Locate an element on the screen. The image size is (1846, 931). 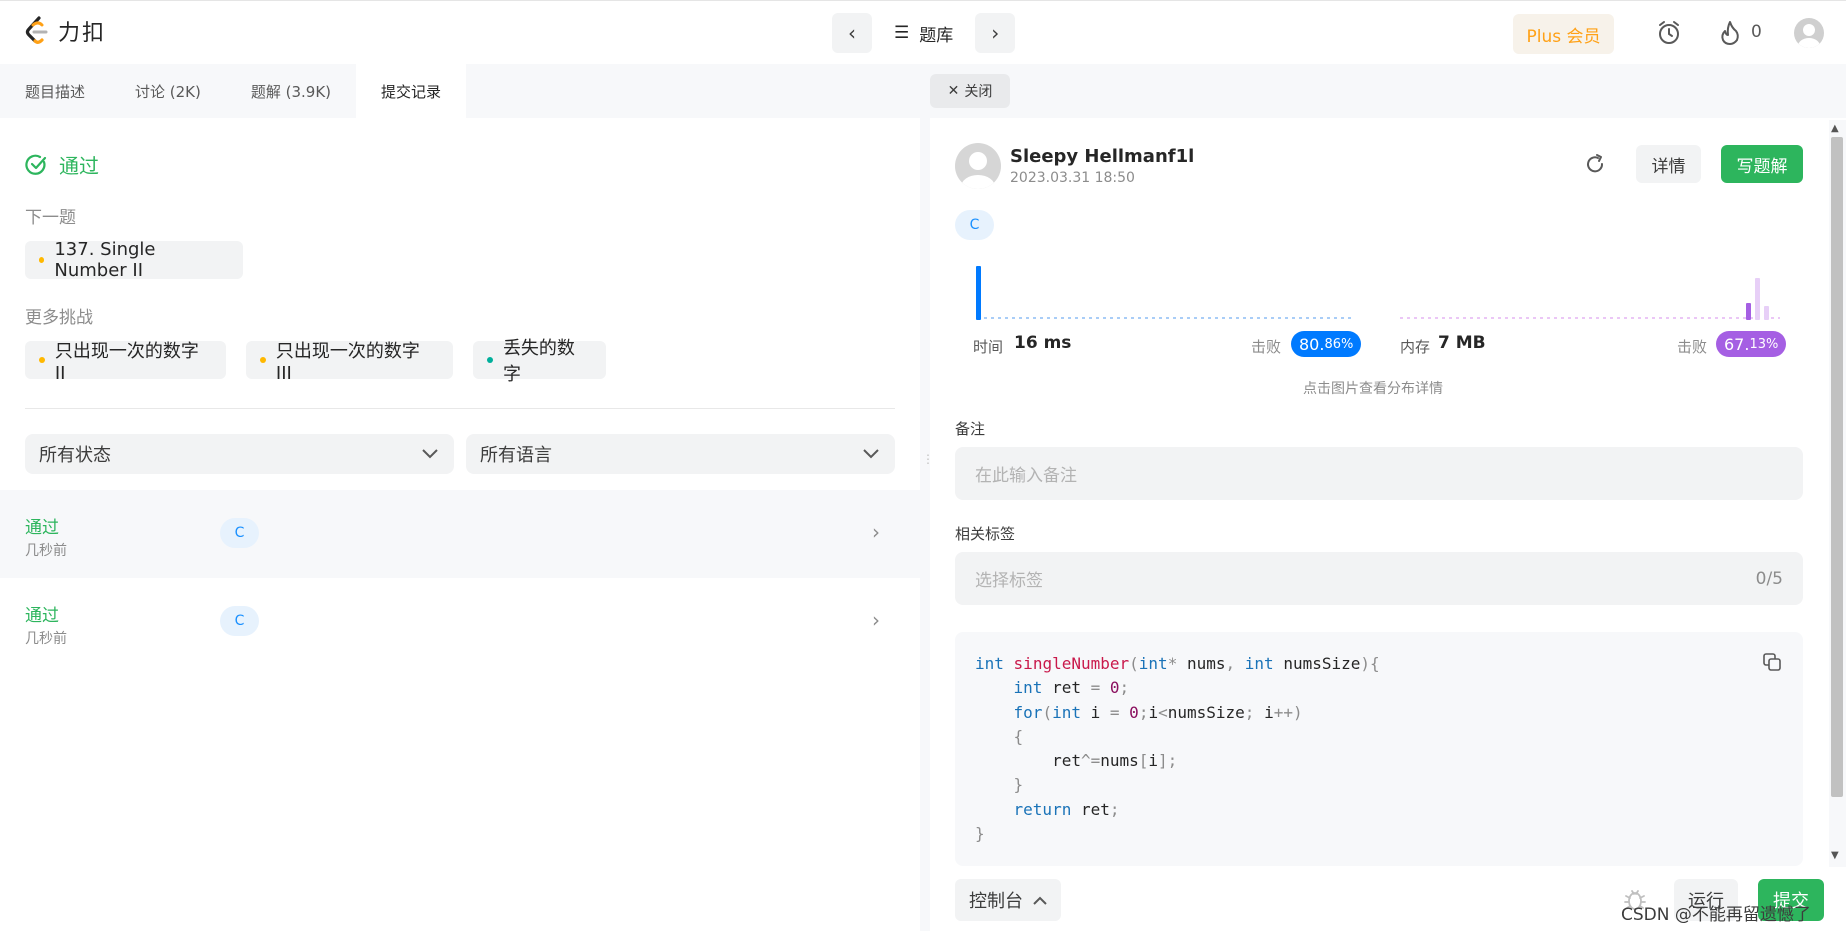
memory-value: 7 MB is located at coordinates (1462, 343).